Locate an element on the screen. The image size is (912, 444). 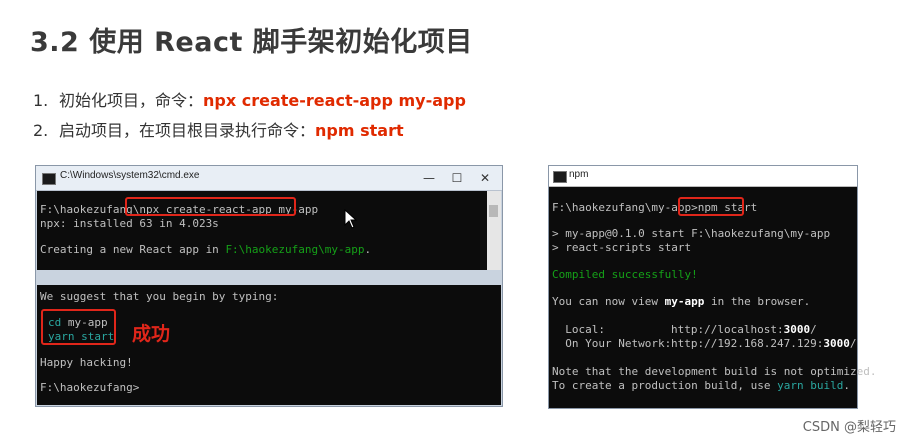
minimize-button: — is located at coordinates (429, 178).